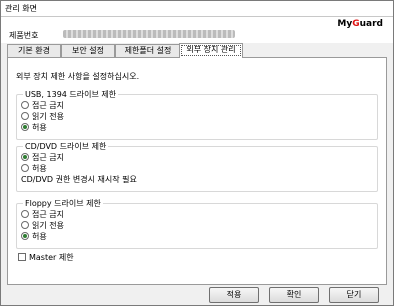 Image resolution: width=394 pixels, height=306 pixels. I want to click on title-bar: 관리 화면, so click(197, 9).